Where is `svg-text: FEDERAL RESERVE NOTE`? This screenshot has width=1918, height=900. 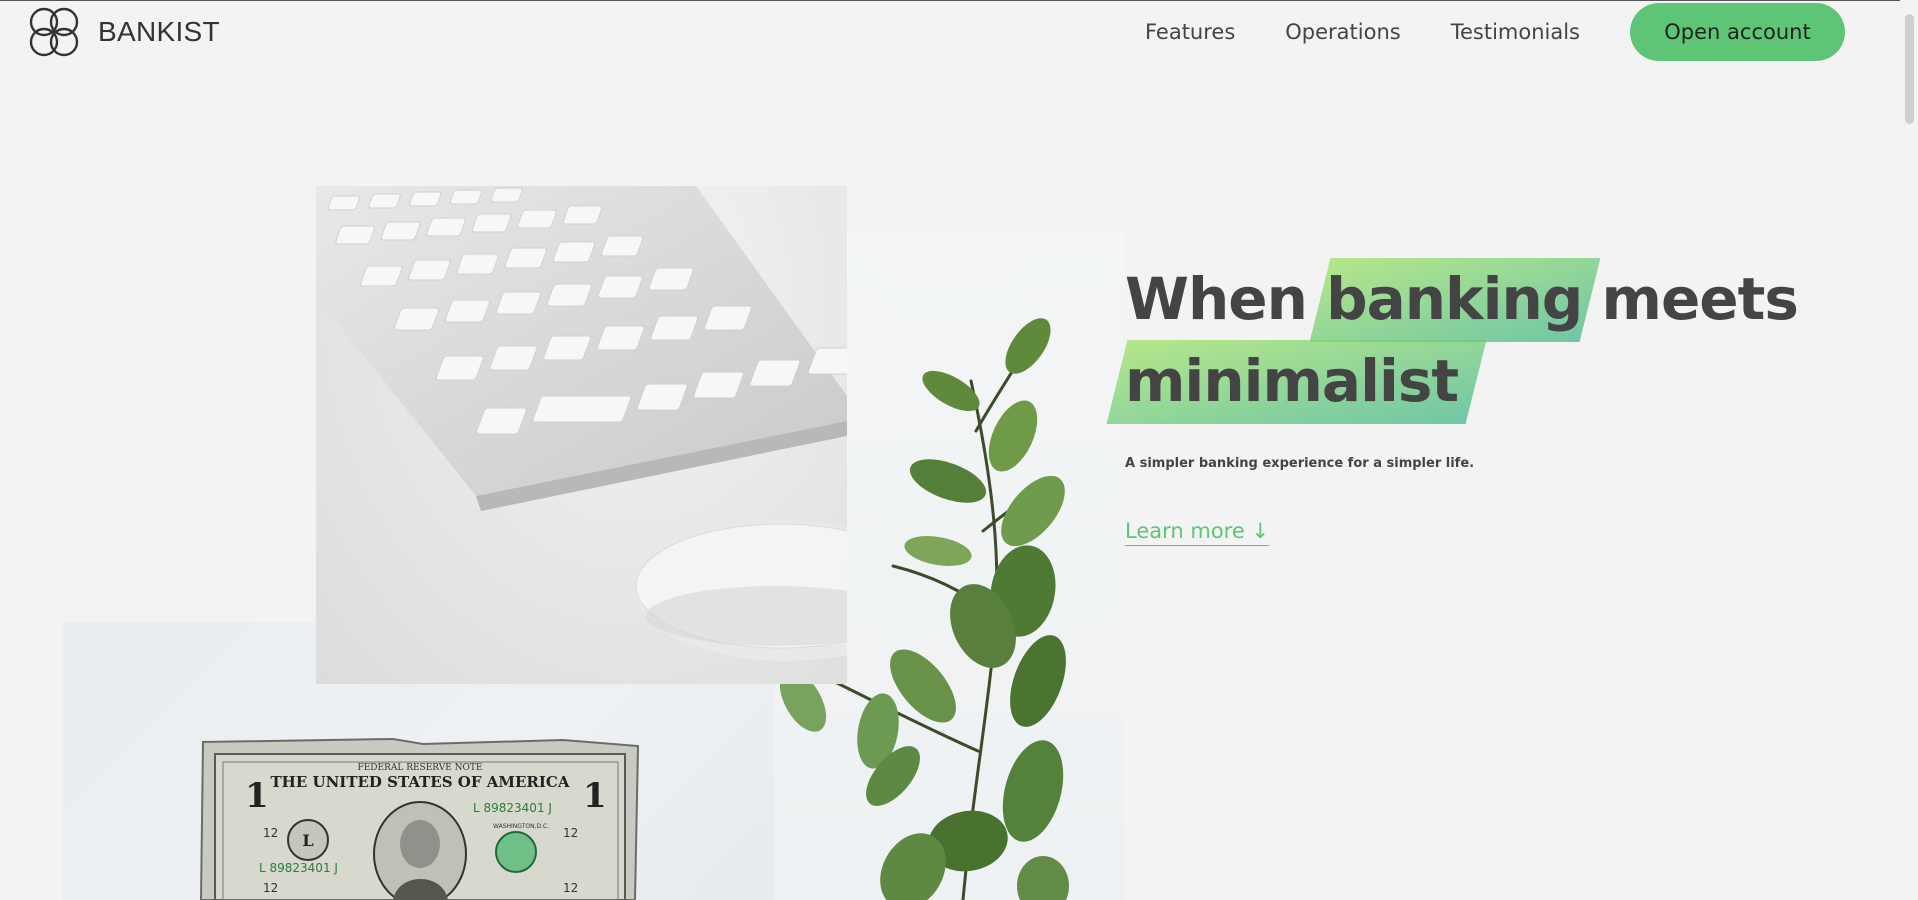
svg-text: FEDERAL RESERVE NOTE is located at coordinates (419, 768).